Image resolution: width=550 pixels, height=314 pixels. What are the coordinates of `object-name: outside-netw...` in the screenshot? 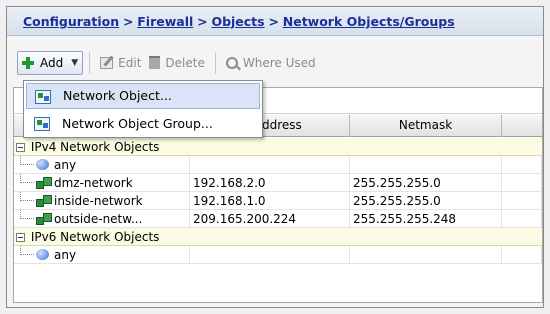 It's located at (98, 219).